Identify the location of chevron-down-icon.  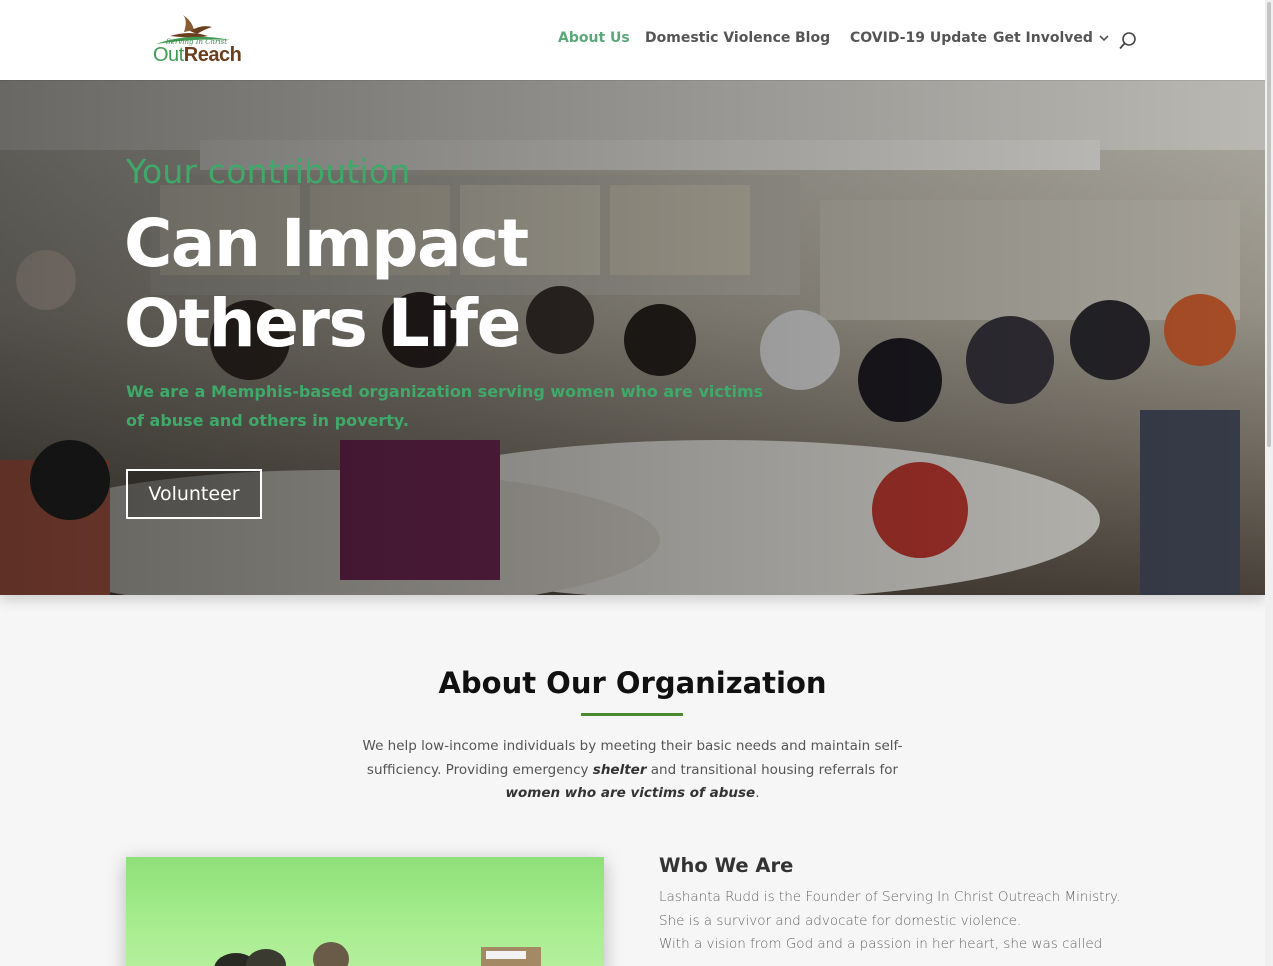
(1104, 38).